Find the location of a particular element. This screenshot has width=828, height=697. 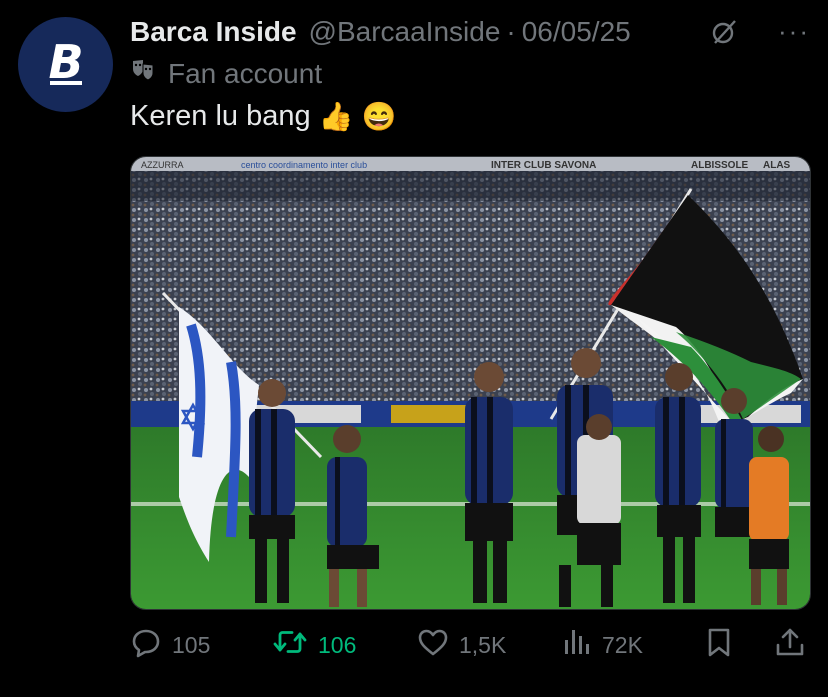

views-count: 72K is located at coordinates (622, 644).